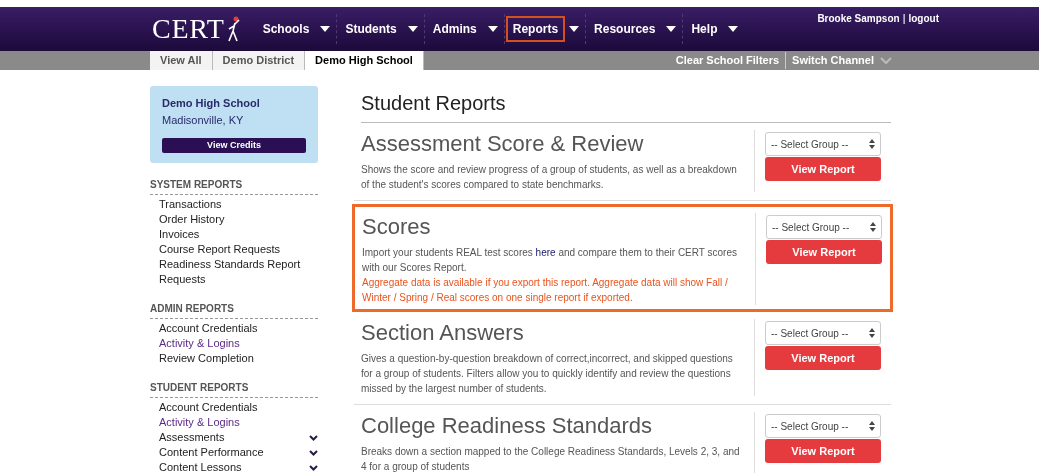  Describe the element at coordinates (203, 120) in the screenshot. I see `school-location: Madisonville, KY` at that location.